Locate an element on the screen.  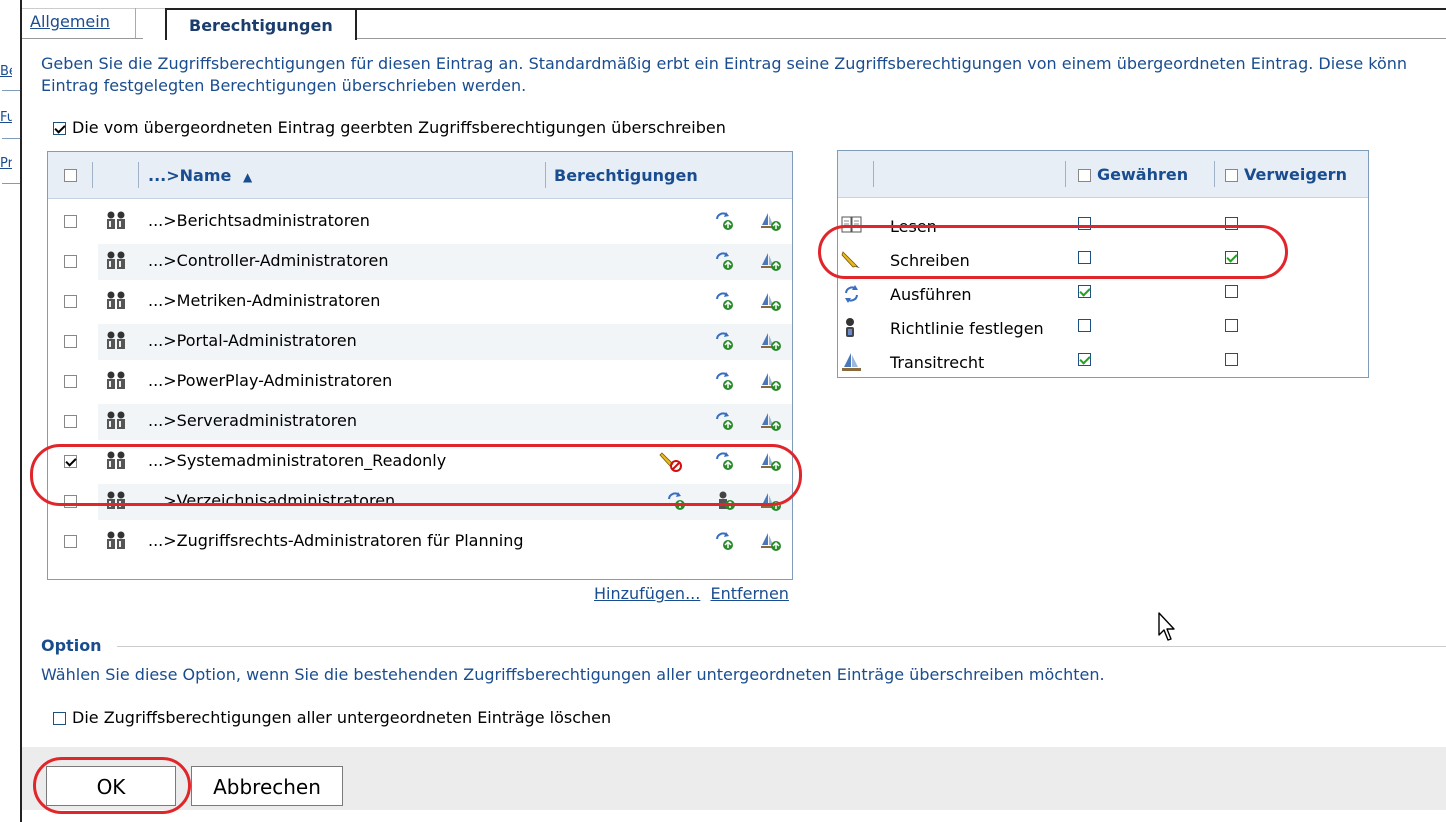
sort-ascending-icon: ▲ is located at coordinates (247, 177).